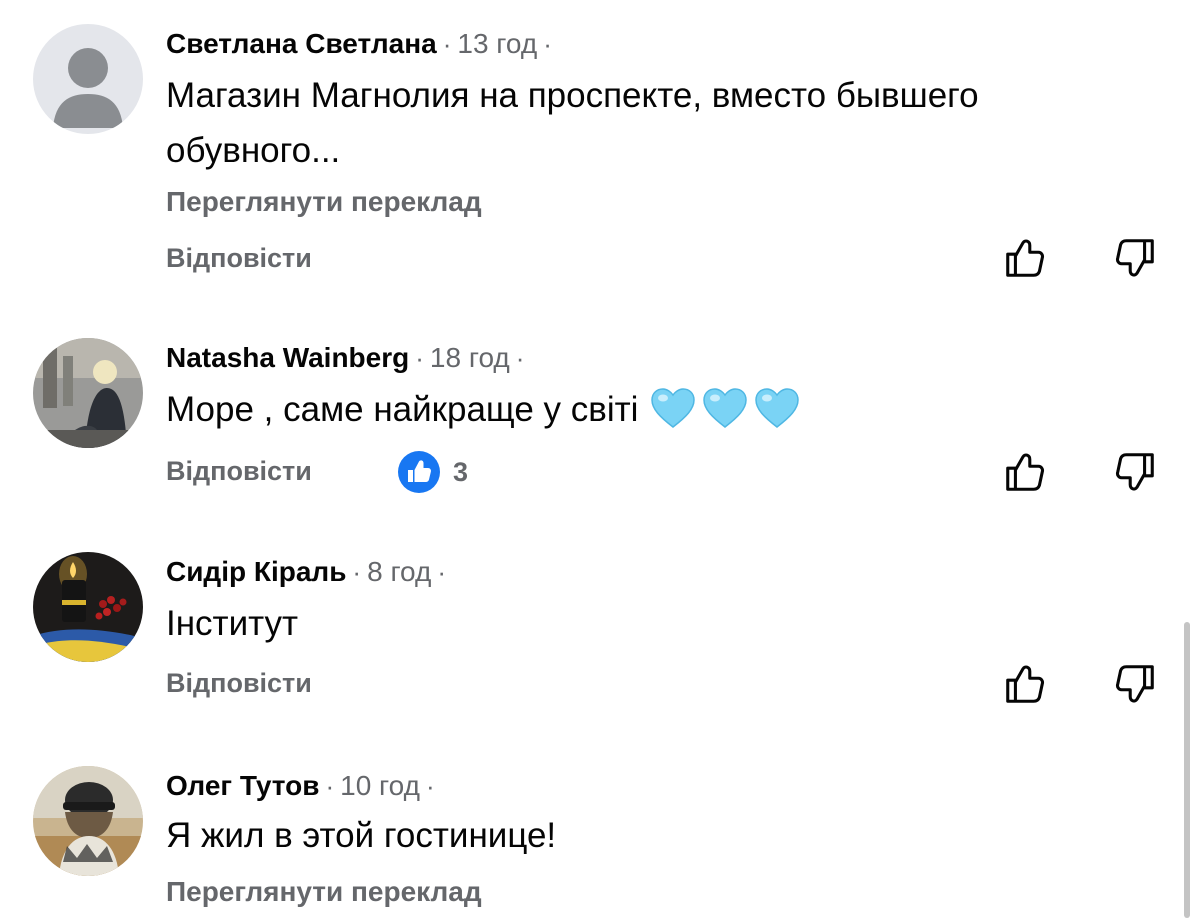  What do you see at coordinates (324, 892) in the screenshot?
I see `see-translation-link: Переглянути переклад` at bounding box center [324, 892].